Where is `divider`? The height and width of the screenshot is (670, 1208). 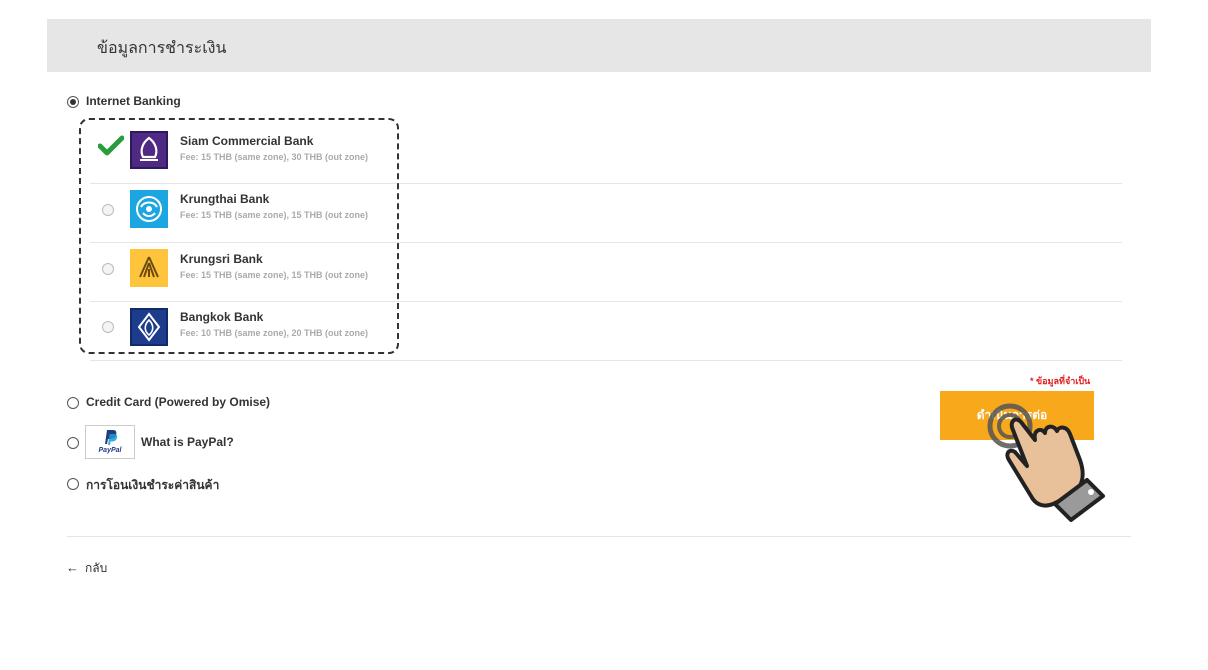
divider is located at coordinates (599, 536).